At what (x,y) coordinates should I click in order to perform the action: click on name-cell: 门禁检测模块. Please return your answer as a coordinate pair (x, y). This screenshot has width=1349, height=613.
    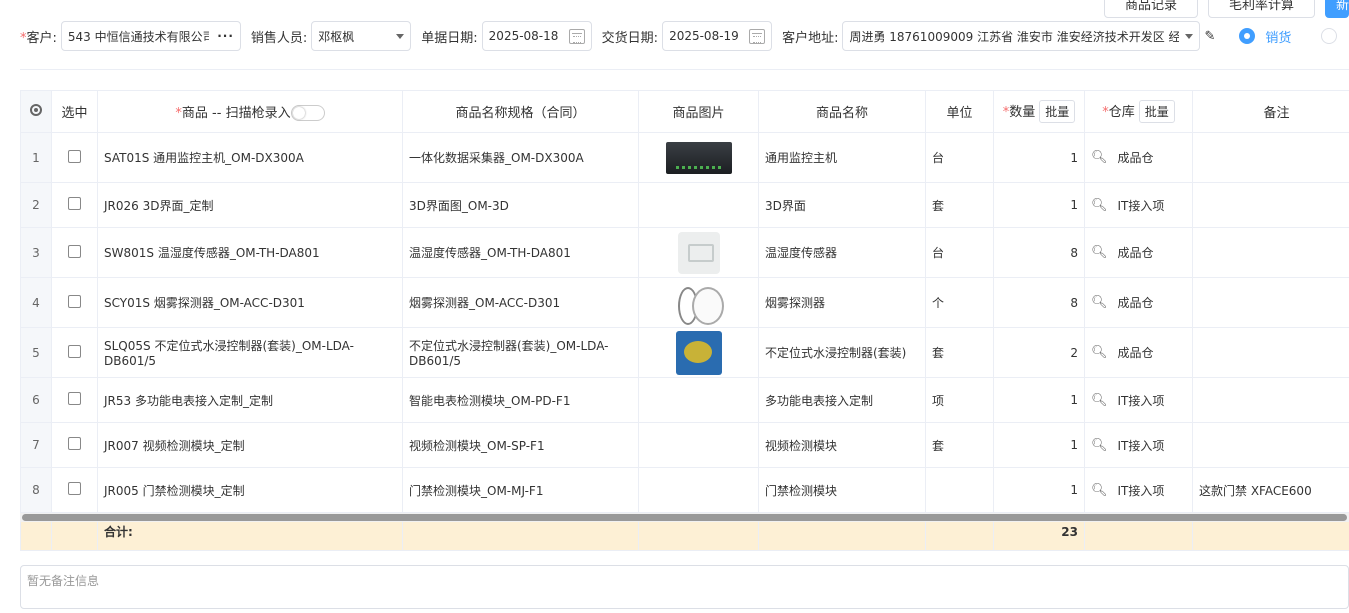
    Looking at the image, I should click on (842, 490).